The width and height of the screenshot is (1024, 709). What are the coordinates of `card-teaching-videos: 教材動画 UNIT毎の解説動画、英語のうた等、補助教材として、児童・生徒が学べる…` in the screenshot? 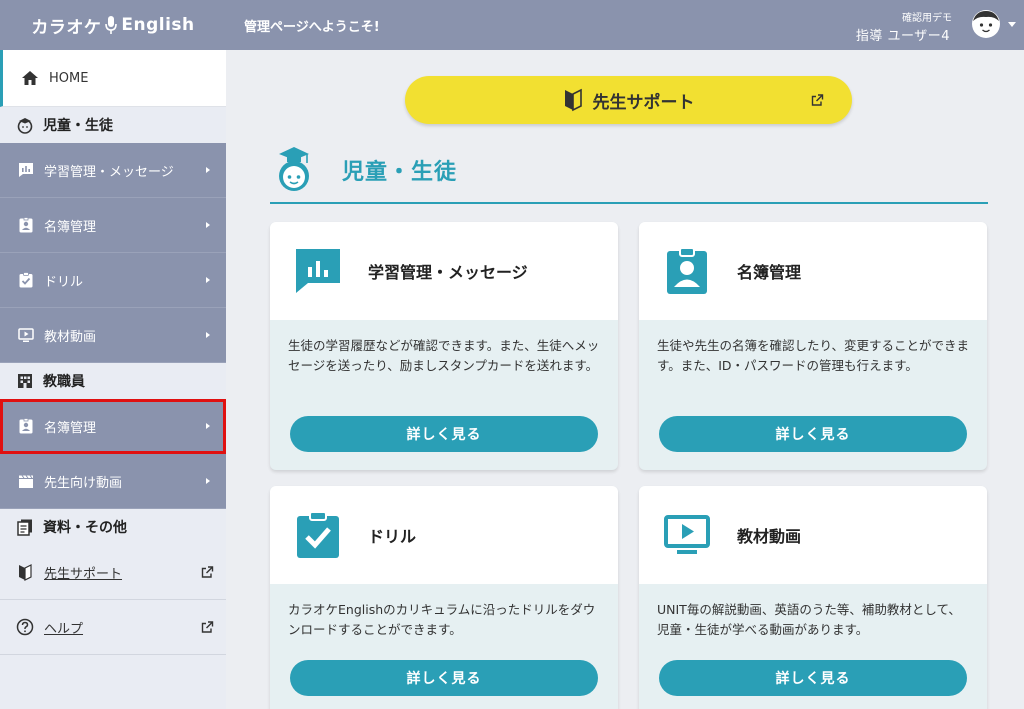 It's located at (813, 597).